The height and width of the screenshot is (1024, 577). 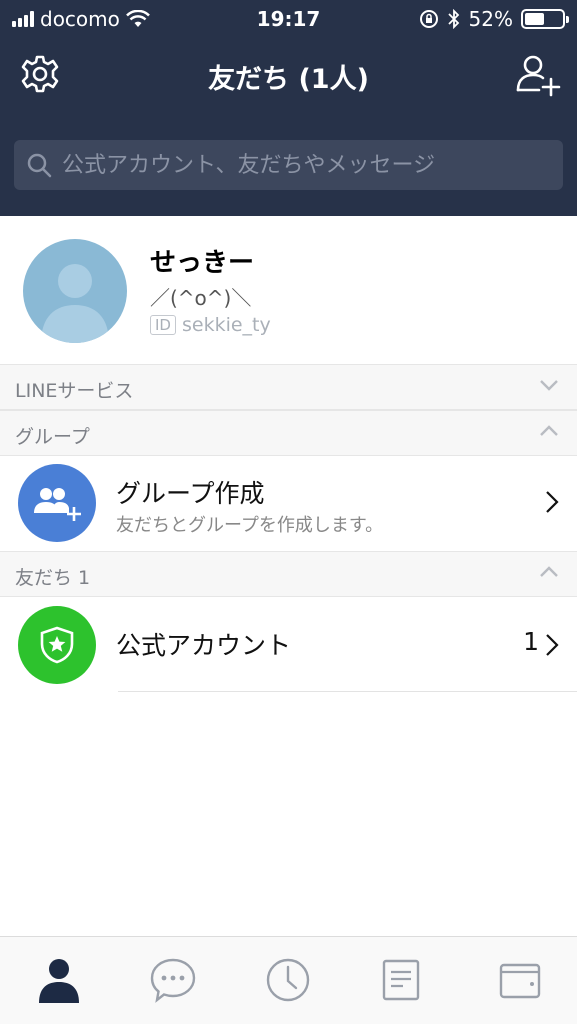 What do you see at coordinates (39, 165) in the screenshot?
I see `search-icon` at bounding box center [39, 165].